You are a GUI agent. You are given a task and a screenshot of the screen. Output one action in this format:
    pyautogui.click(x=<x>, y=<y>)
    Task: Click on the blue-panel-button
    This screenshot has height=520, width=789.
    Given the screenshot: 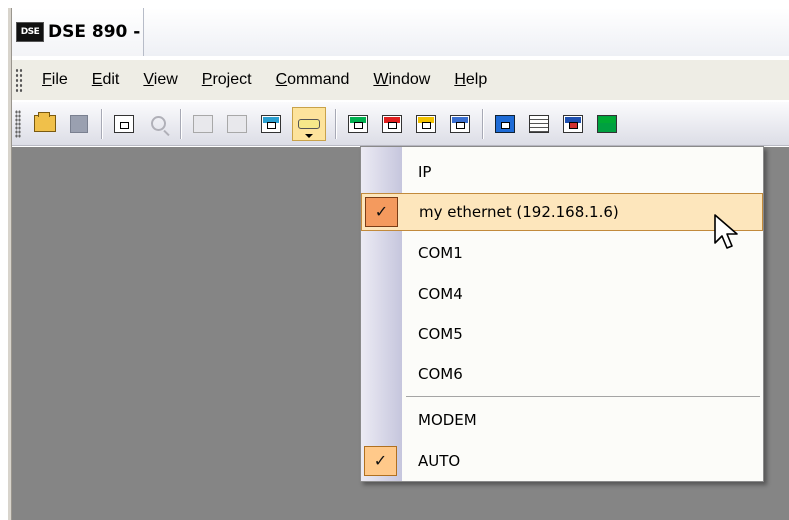 What is the action you would take?
    pyautogui.click(x=505, y=124)
    